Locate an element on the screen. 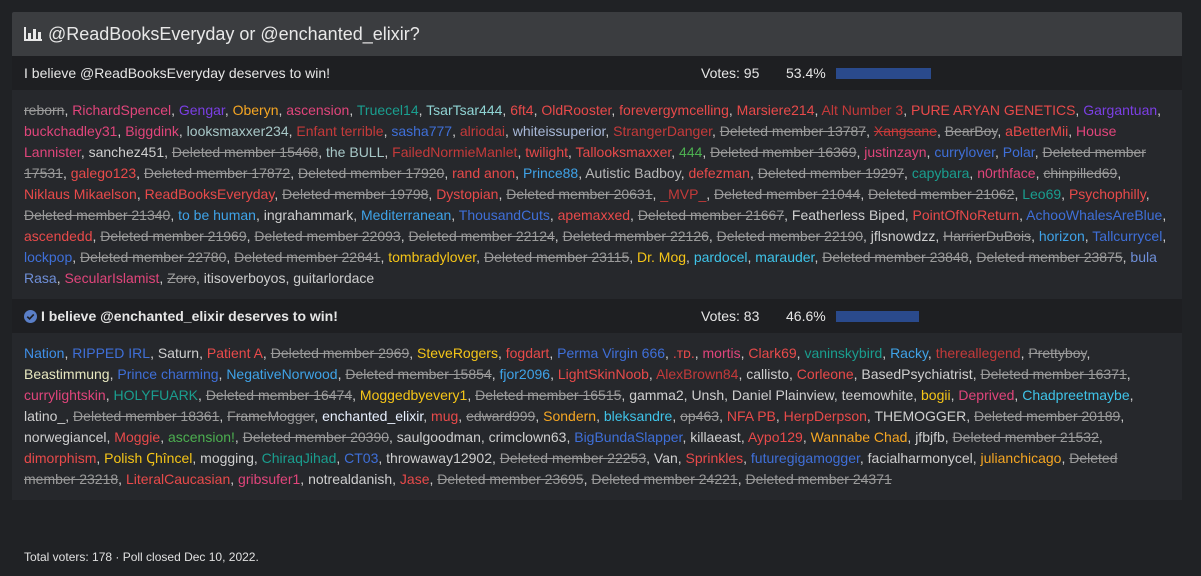  voter-link: latino_ is located at coordinates (44, 416).